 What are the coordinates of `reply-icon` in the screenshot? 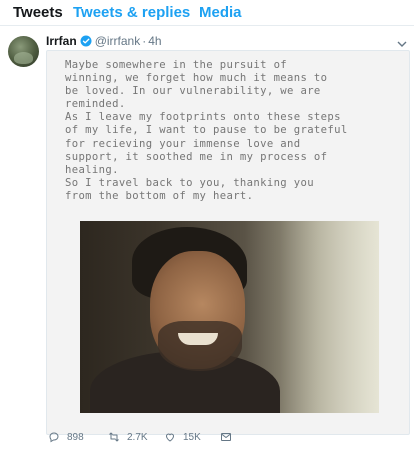 It's located at (54, 437).